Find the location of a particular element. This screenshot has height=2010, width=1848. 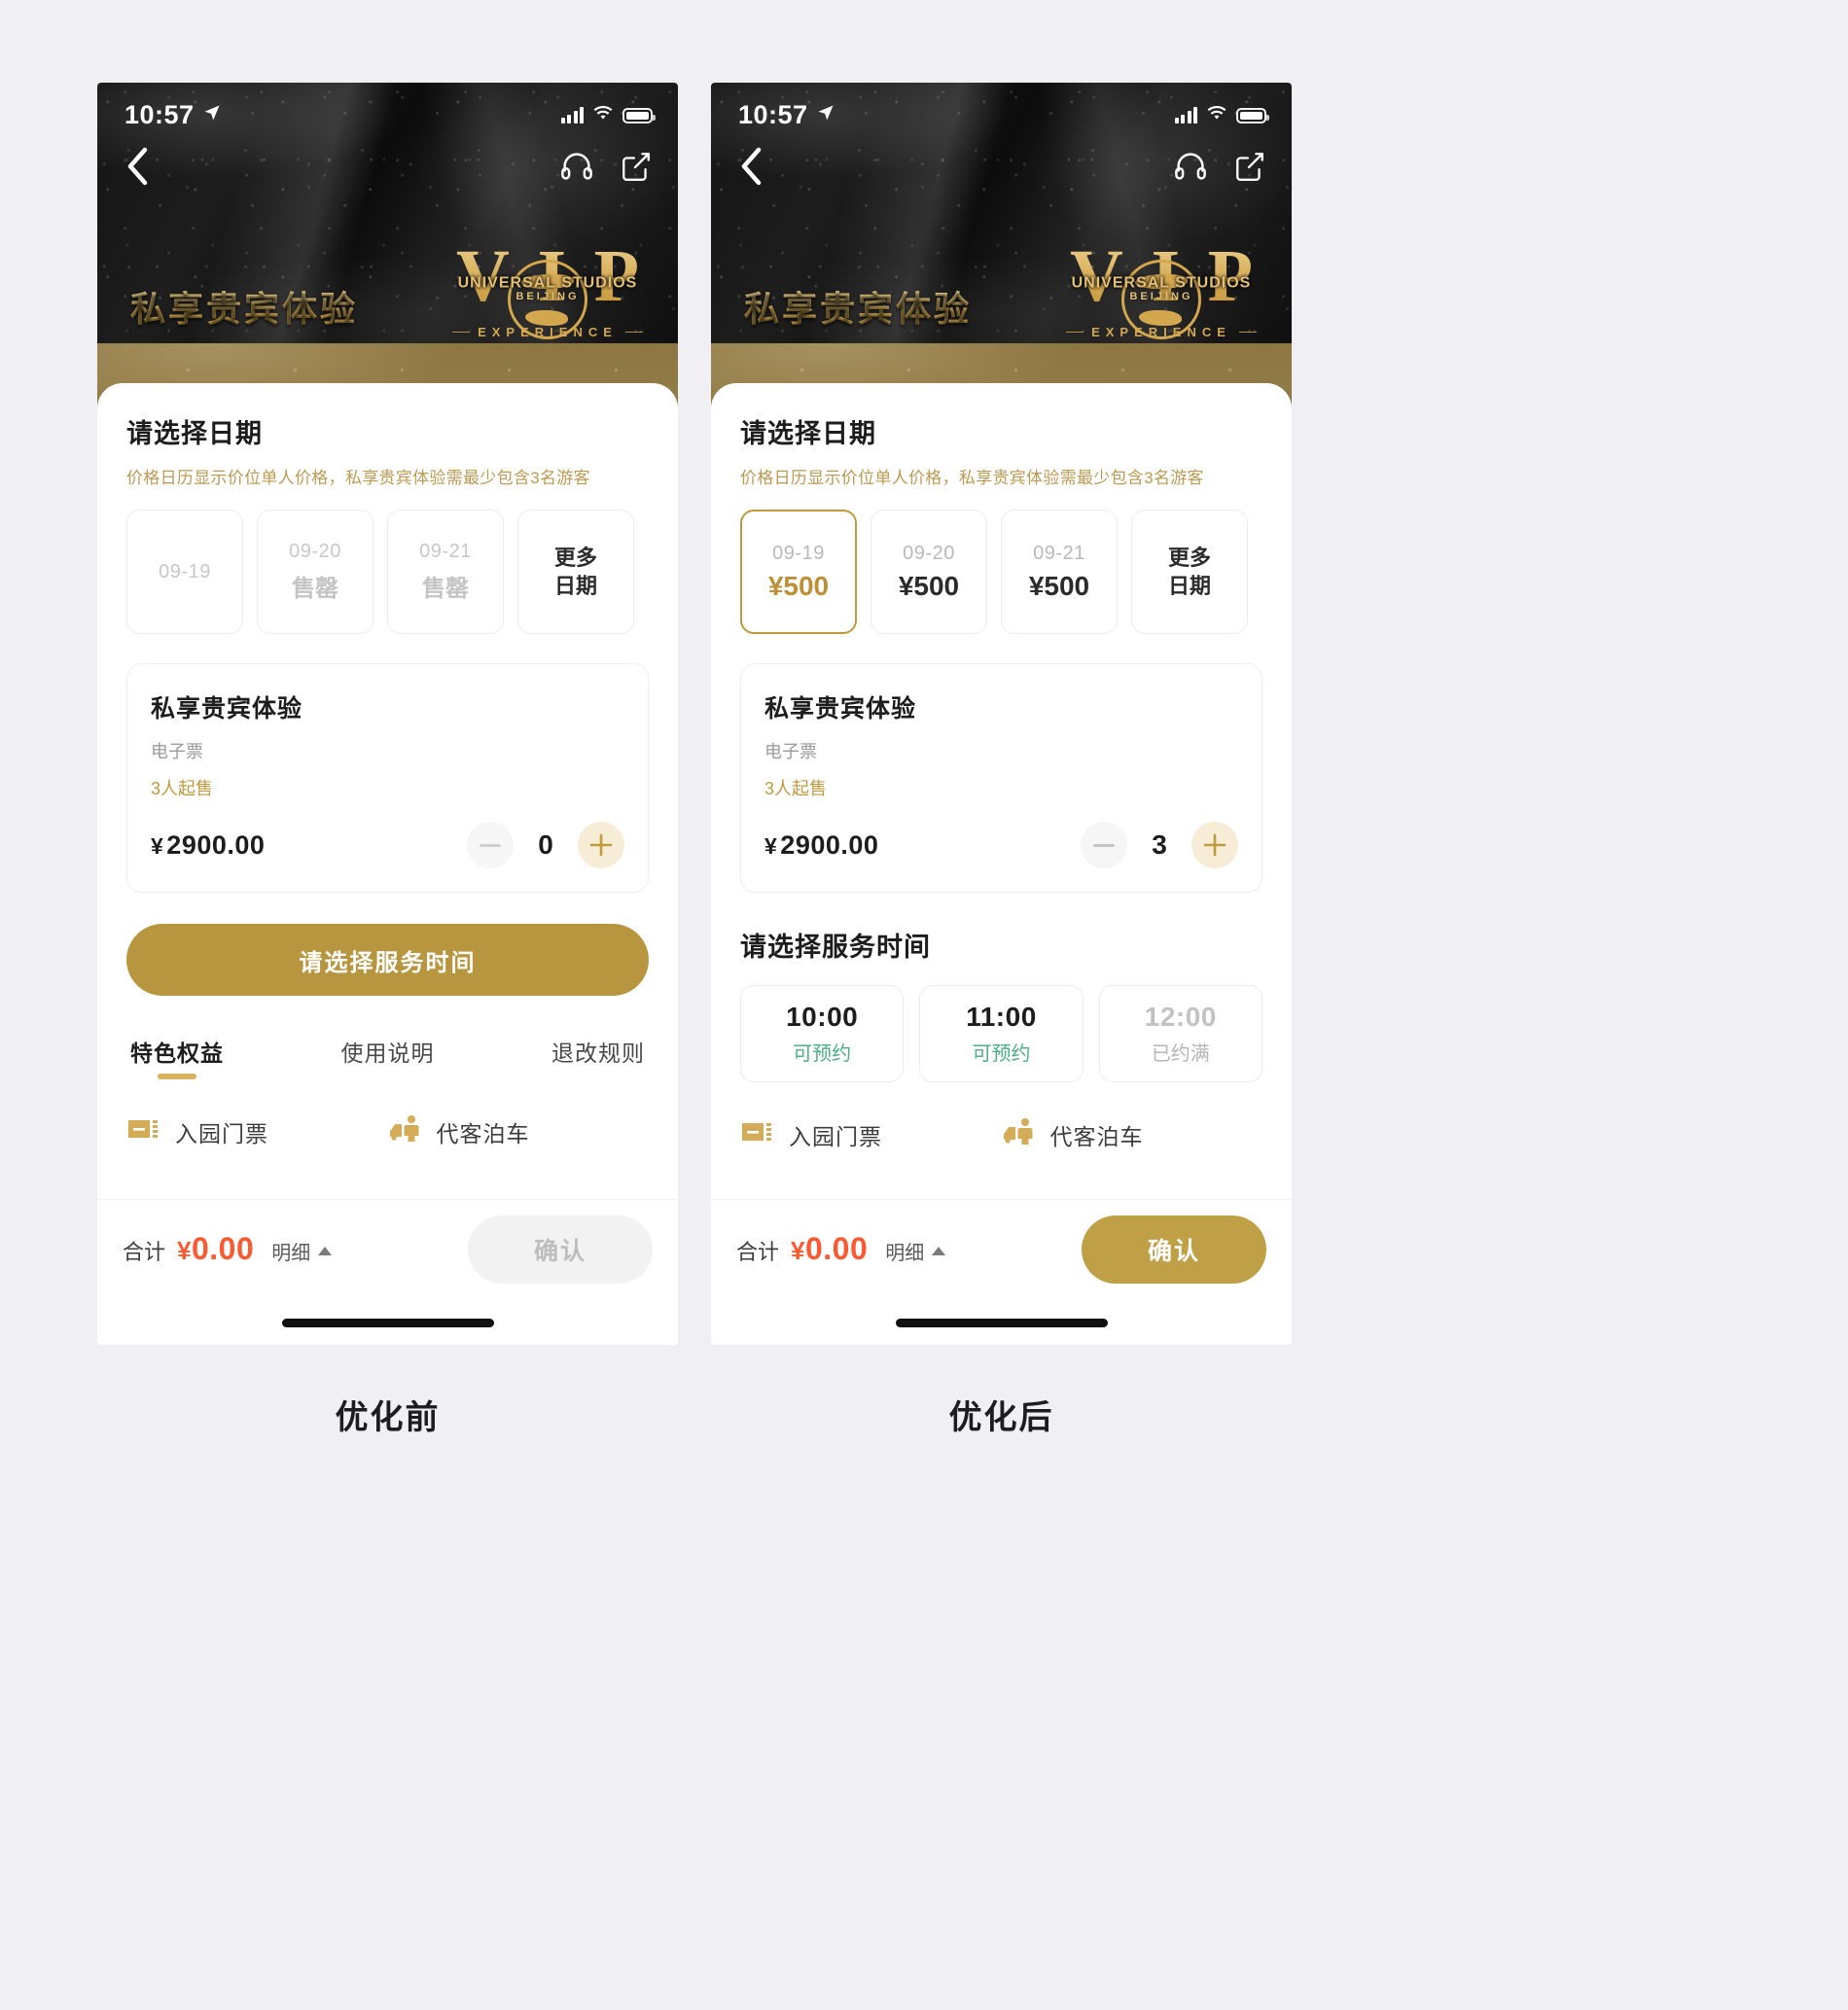

date-card-selected: 09-19 ¥500 is located at coordinates (799, 572).